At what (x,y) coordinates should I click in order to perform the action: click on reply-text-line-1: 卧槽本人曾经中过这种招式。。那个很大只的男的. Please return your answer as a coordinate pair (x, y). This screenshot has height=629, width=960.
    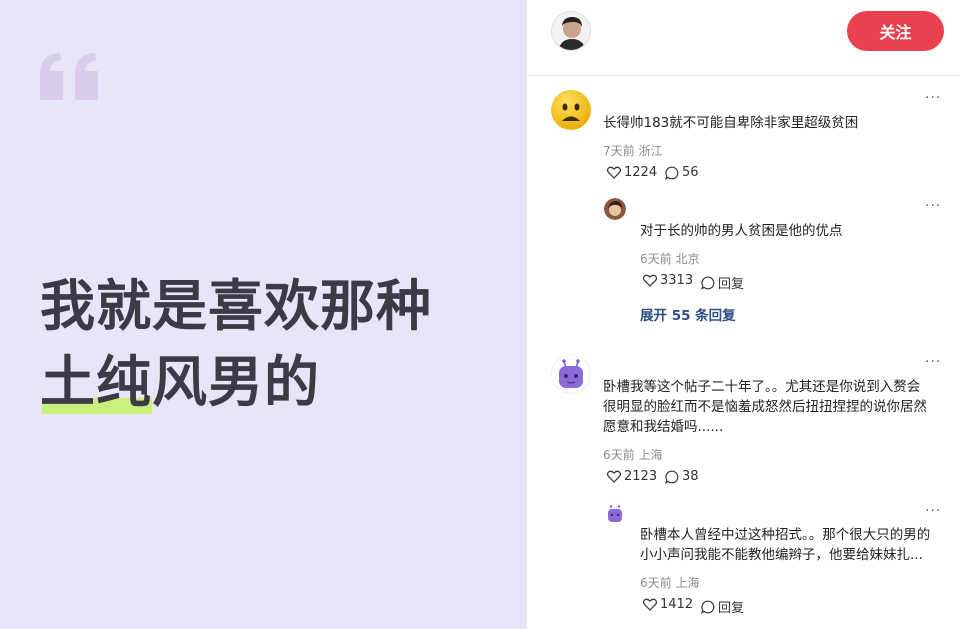
    Looking at the image, I should click on (785, 535).